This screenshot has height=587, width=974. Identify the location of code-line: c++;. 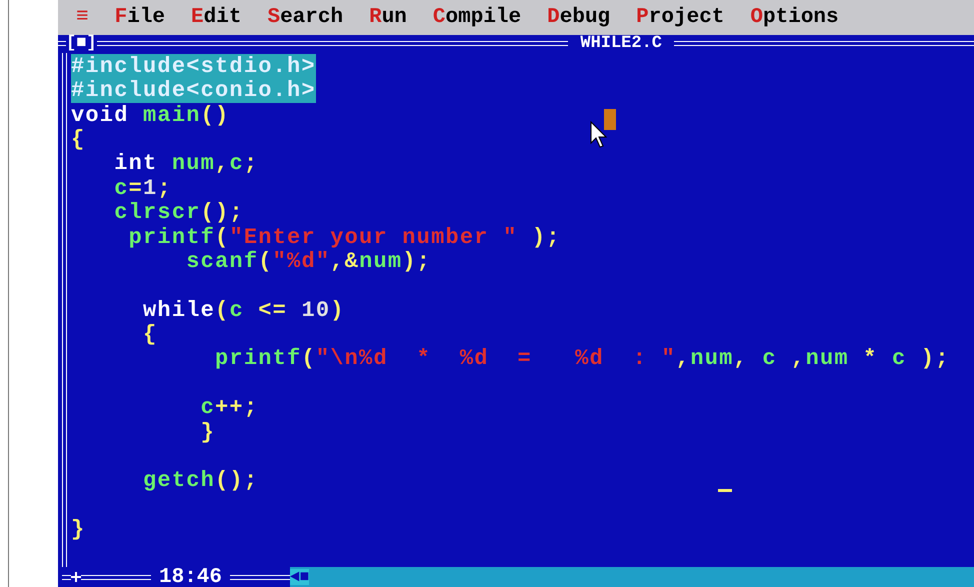
(229, 407).